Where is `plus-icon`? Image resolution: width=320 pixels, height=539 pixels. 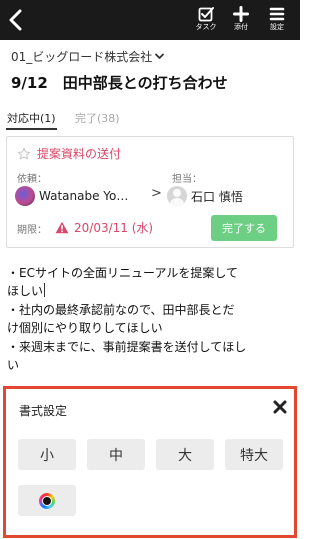
plus-icon is located at coordinates (241, 14).